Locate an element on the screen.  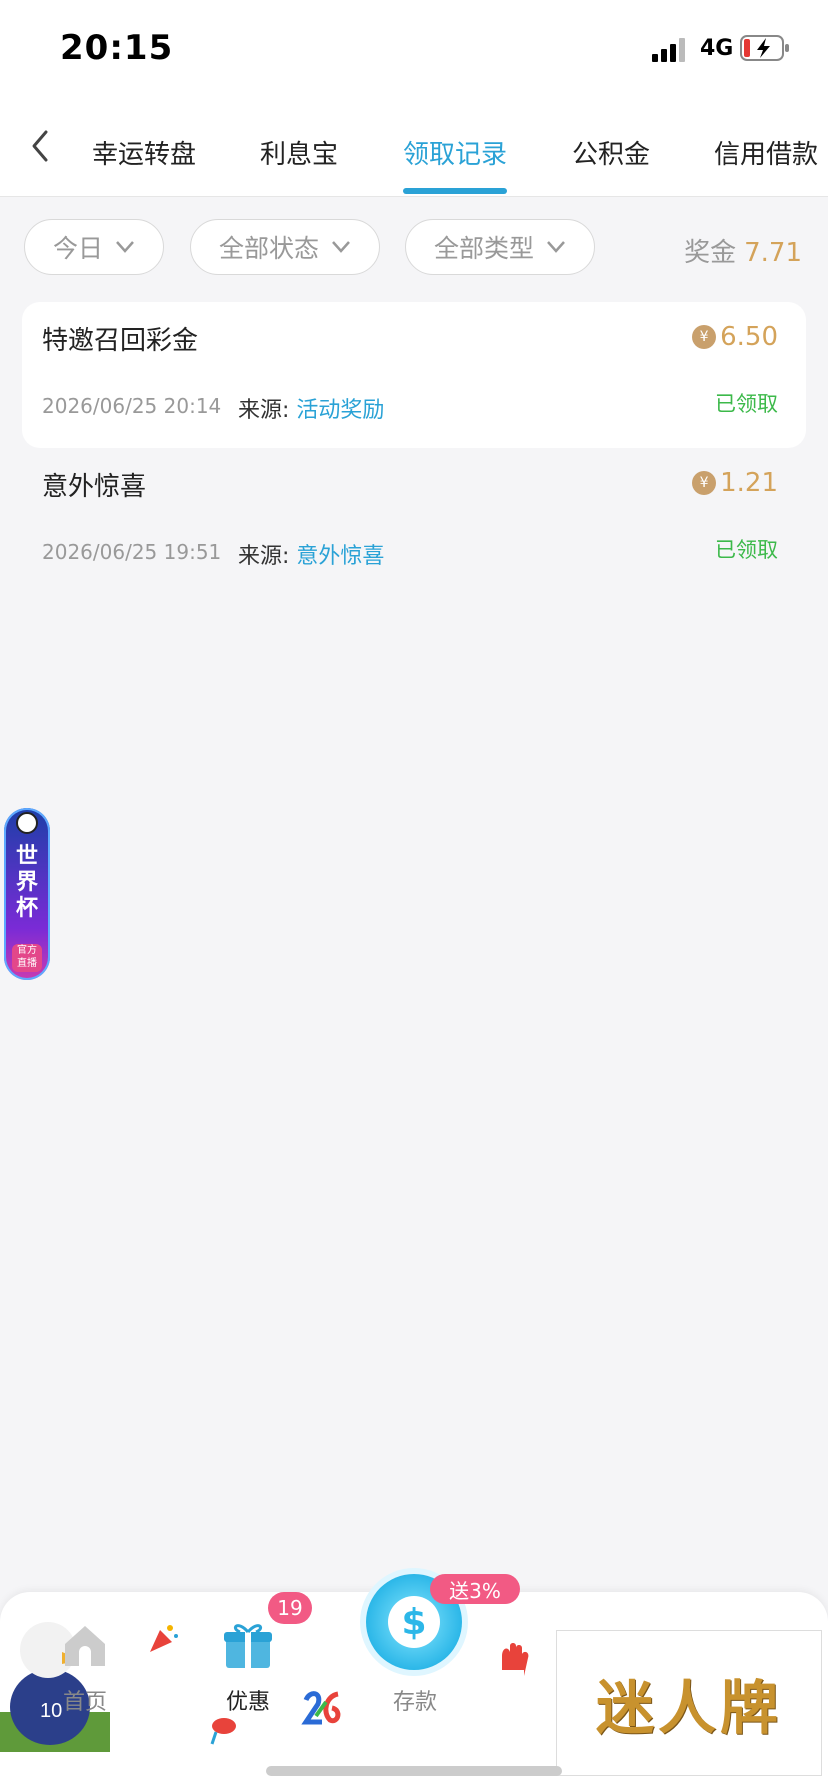
tab-lucky-wheel: 幸运转盘 is located at coordinates (144, 152).